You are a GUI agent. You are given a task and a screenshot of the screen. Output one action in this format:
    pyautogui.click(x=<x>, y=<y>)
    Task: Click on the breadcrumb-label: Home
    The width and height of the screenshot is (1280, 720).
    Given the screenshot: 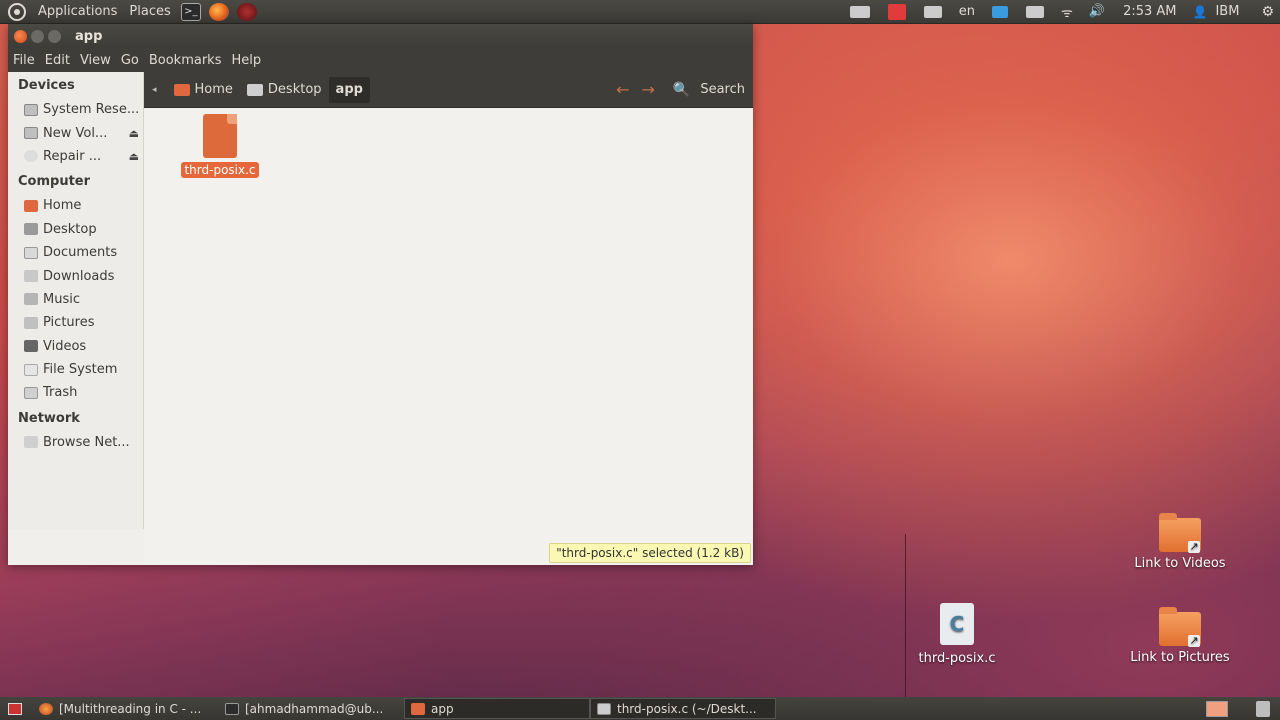 What is the action you would take?
    pyautogui.click(x=213, y=89)
    